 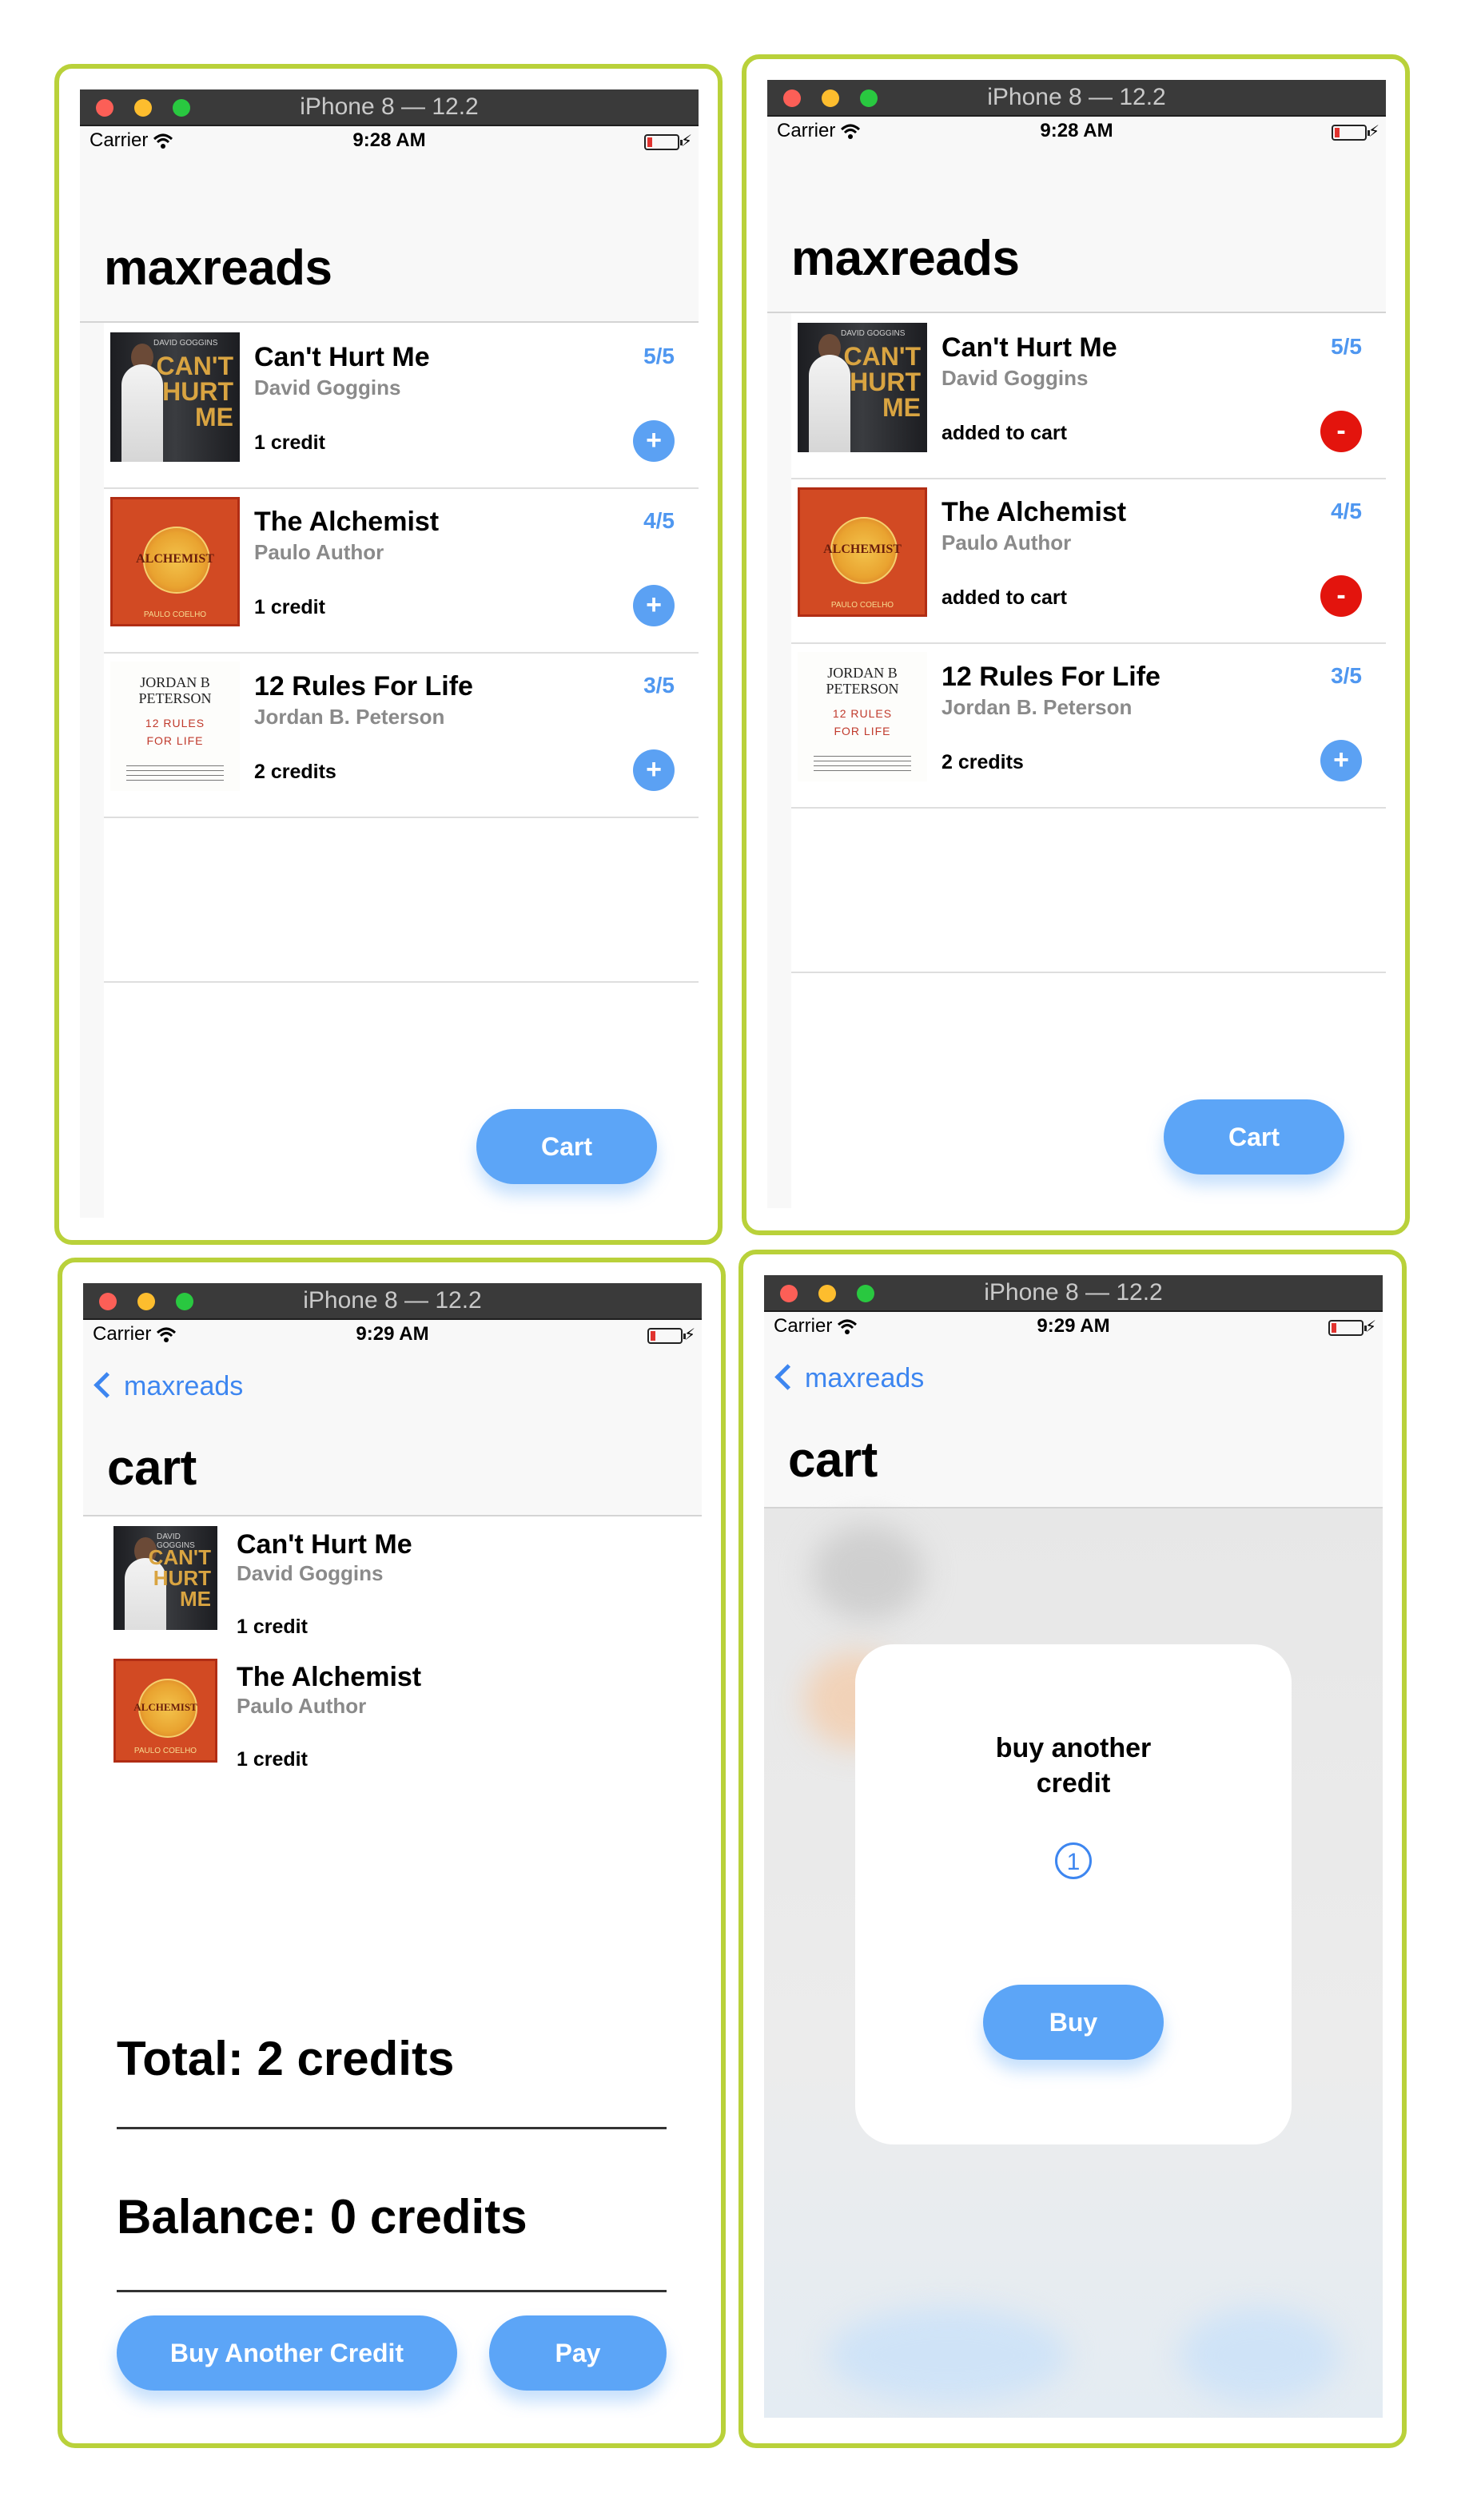 I want to click on buy-credit-modal: buy another credit 1 Buy, so click(x=1073, y=1894).